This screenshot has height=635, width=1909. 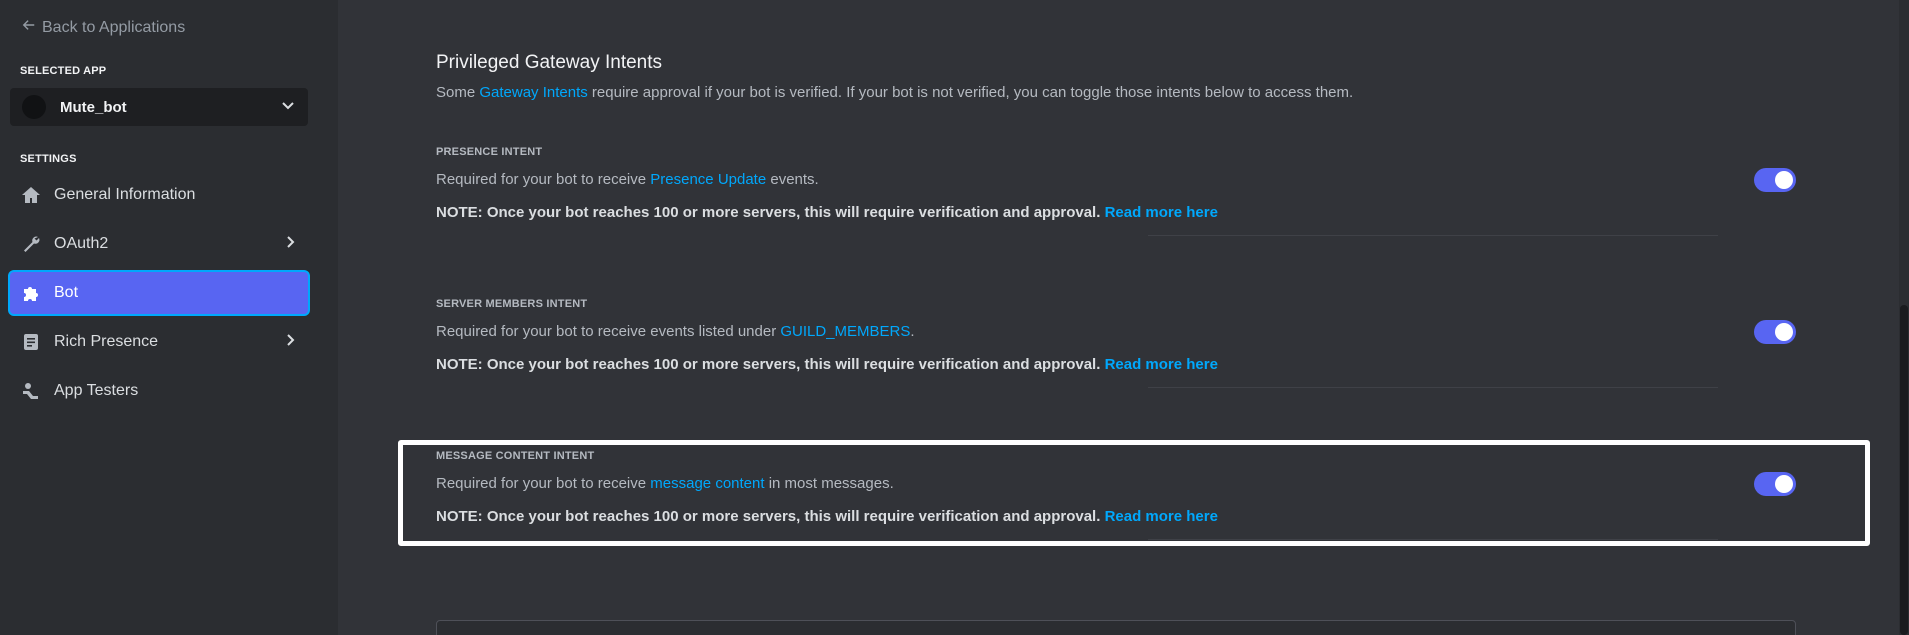 I want to click on intent-title: SERVER MEMBERS INTENT, so click(x=512, y=304).